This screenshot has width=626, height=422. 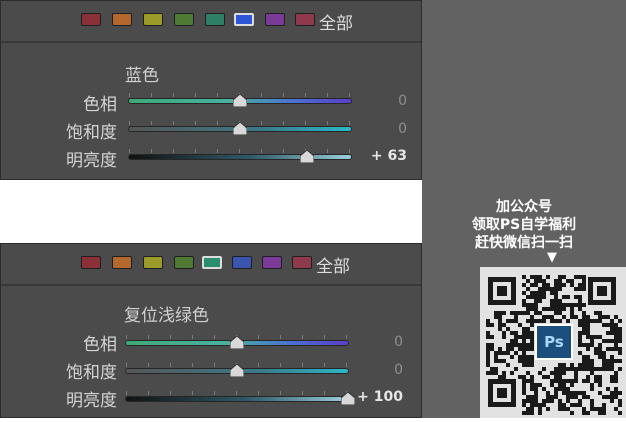 What do you see at coordinates (554, 342) in the screenshot?
I see `photoshop-logo-icon: Ps` at bounding box center [554, 342].